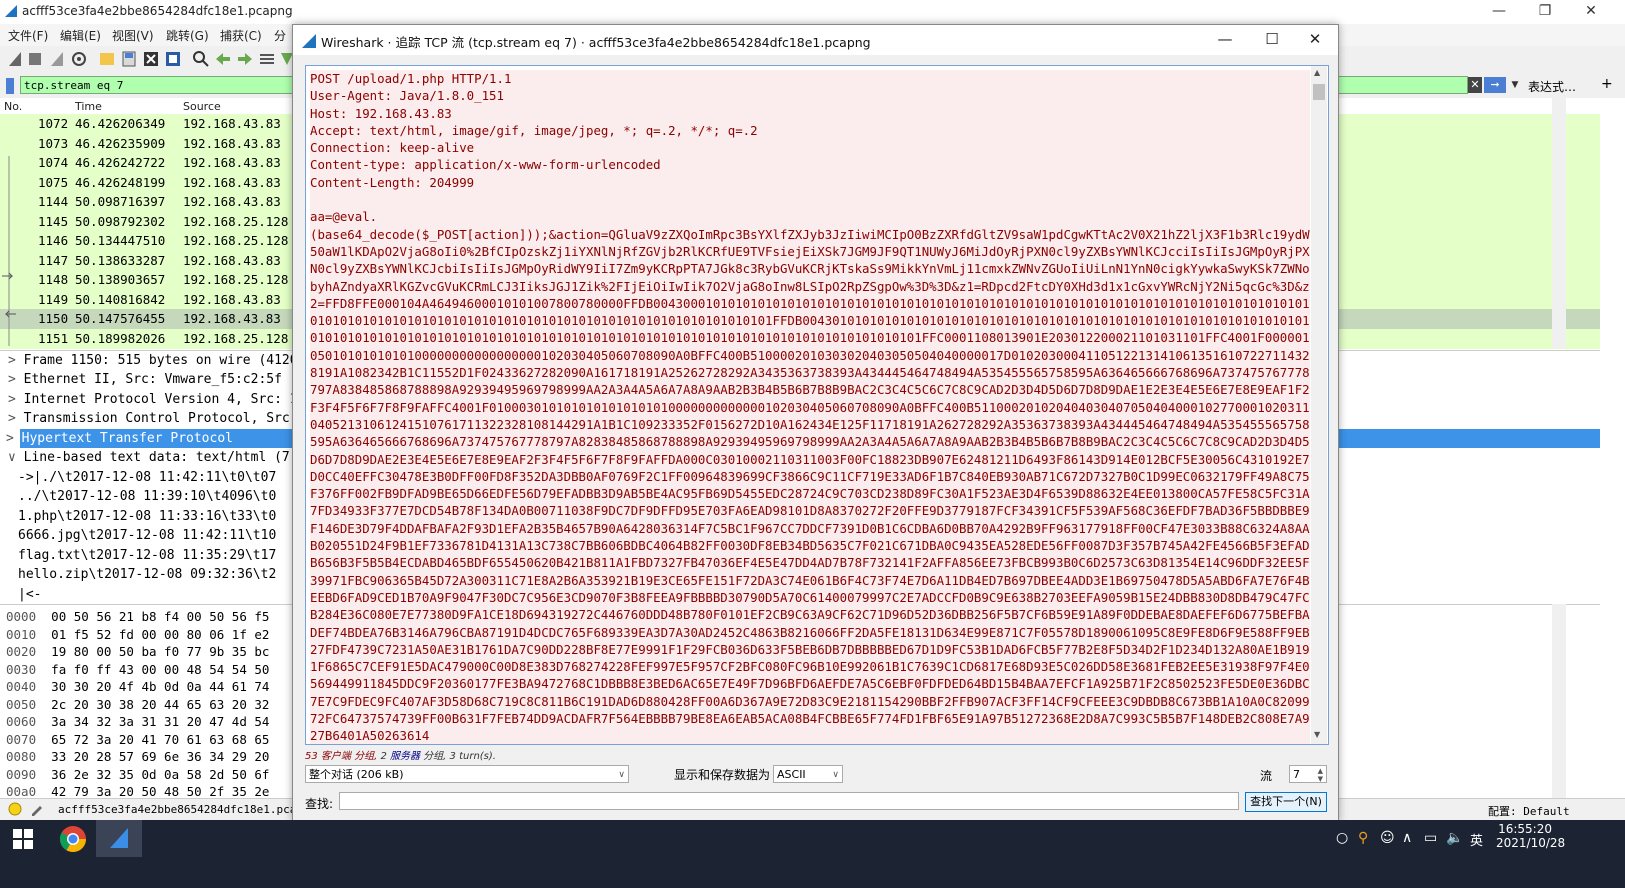 Image resolution: width=1625 pixels, height=888 pixels. Describe the element at coordinates (15, 59) in the screenshot. I see `start-capture-icon` at that location.